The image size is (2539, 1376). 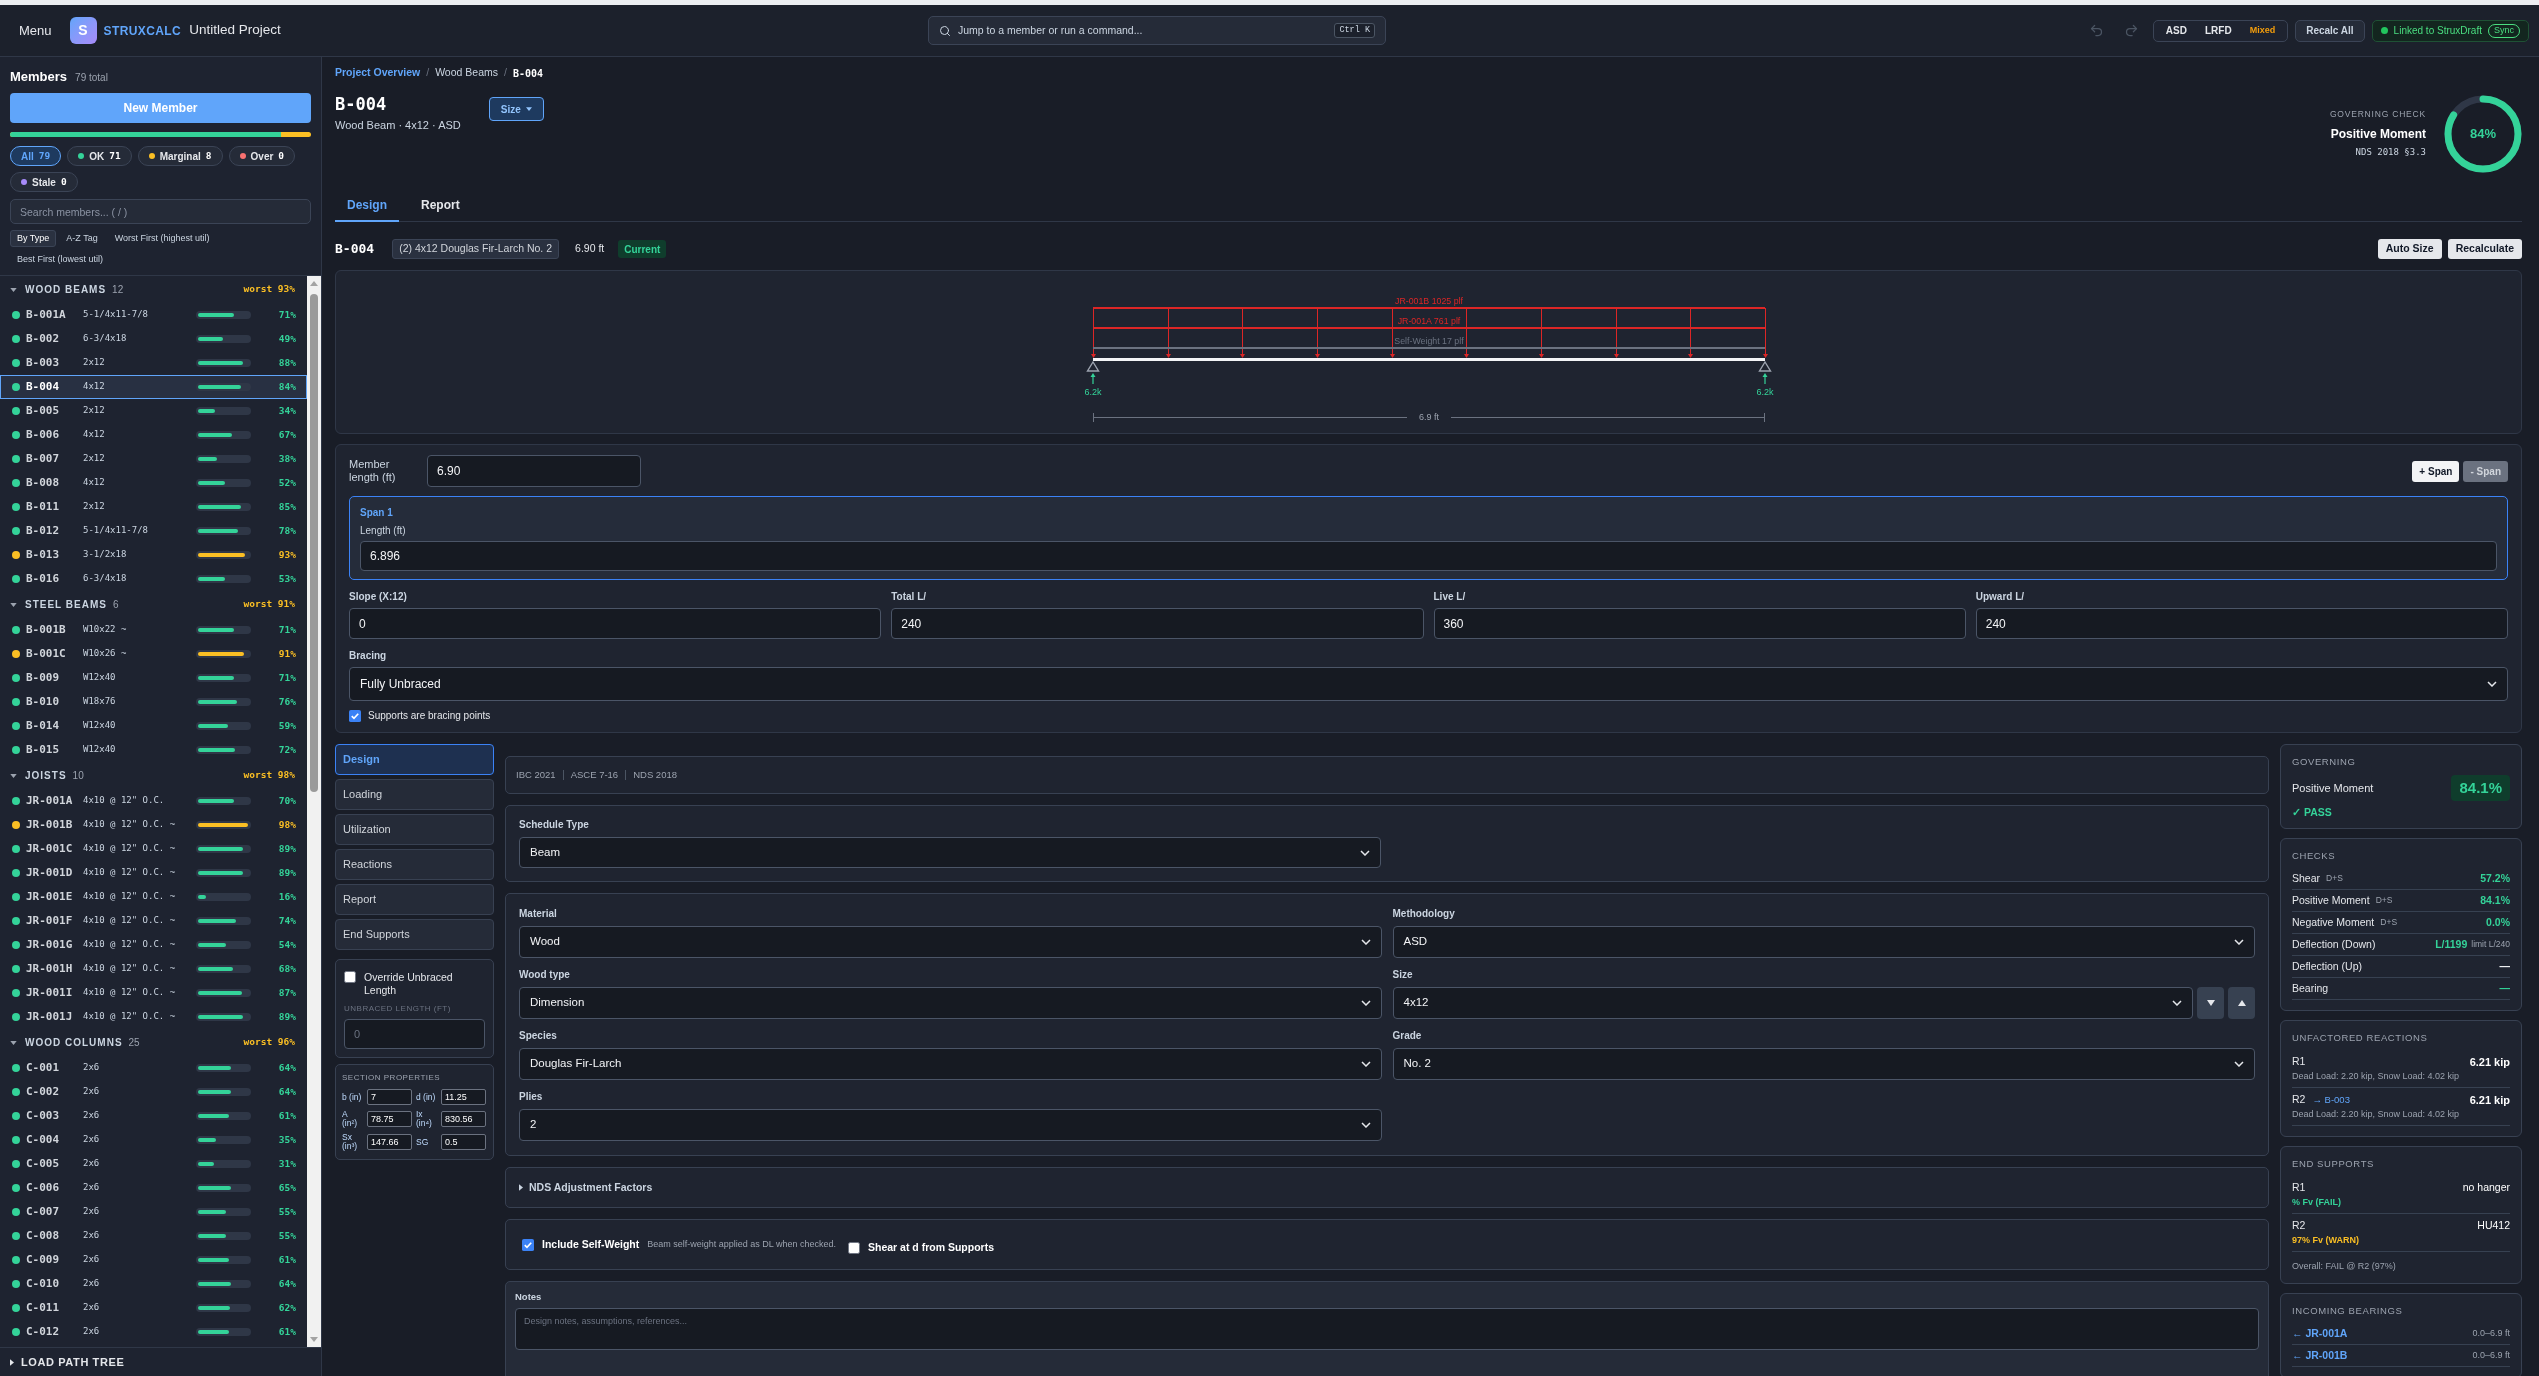 I want to click on method-option: Mixed, so click(x=2262, y=30).